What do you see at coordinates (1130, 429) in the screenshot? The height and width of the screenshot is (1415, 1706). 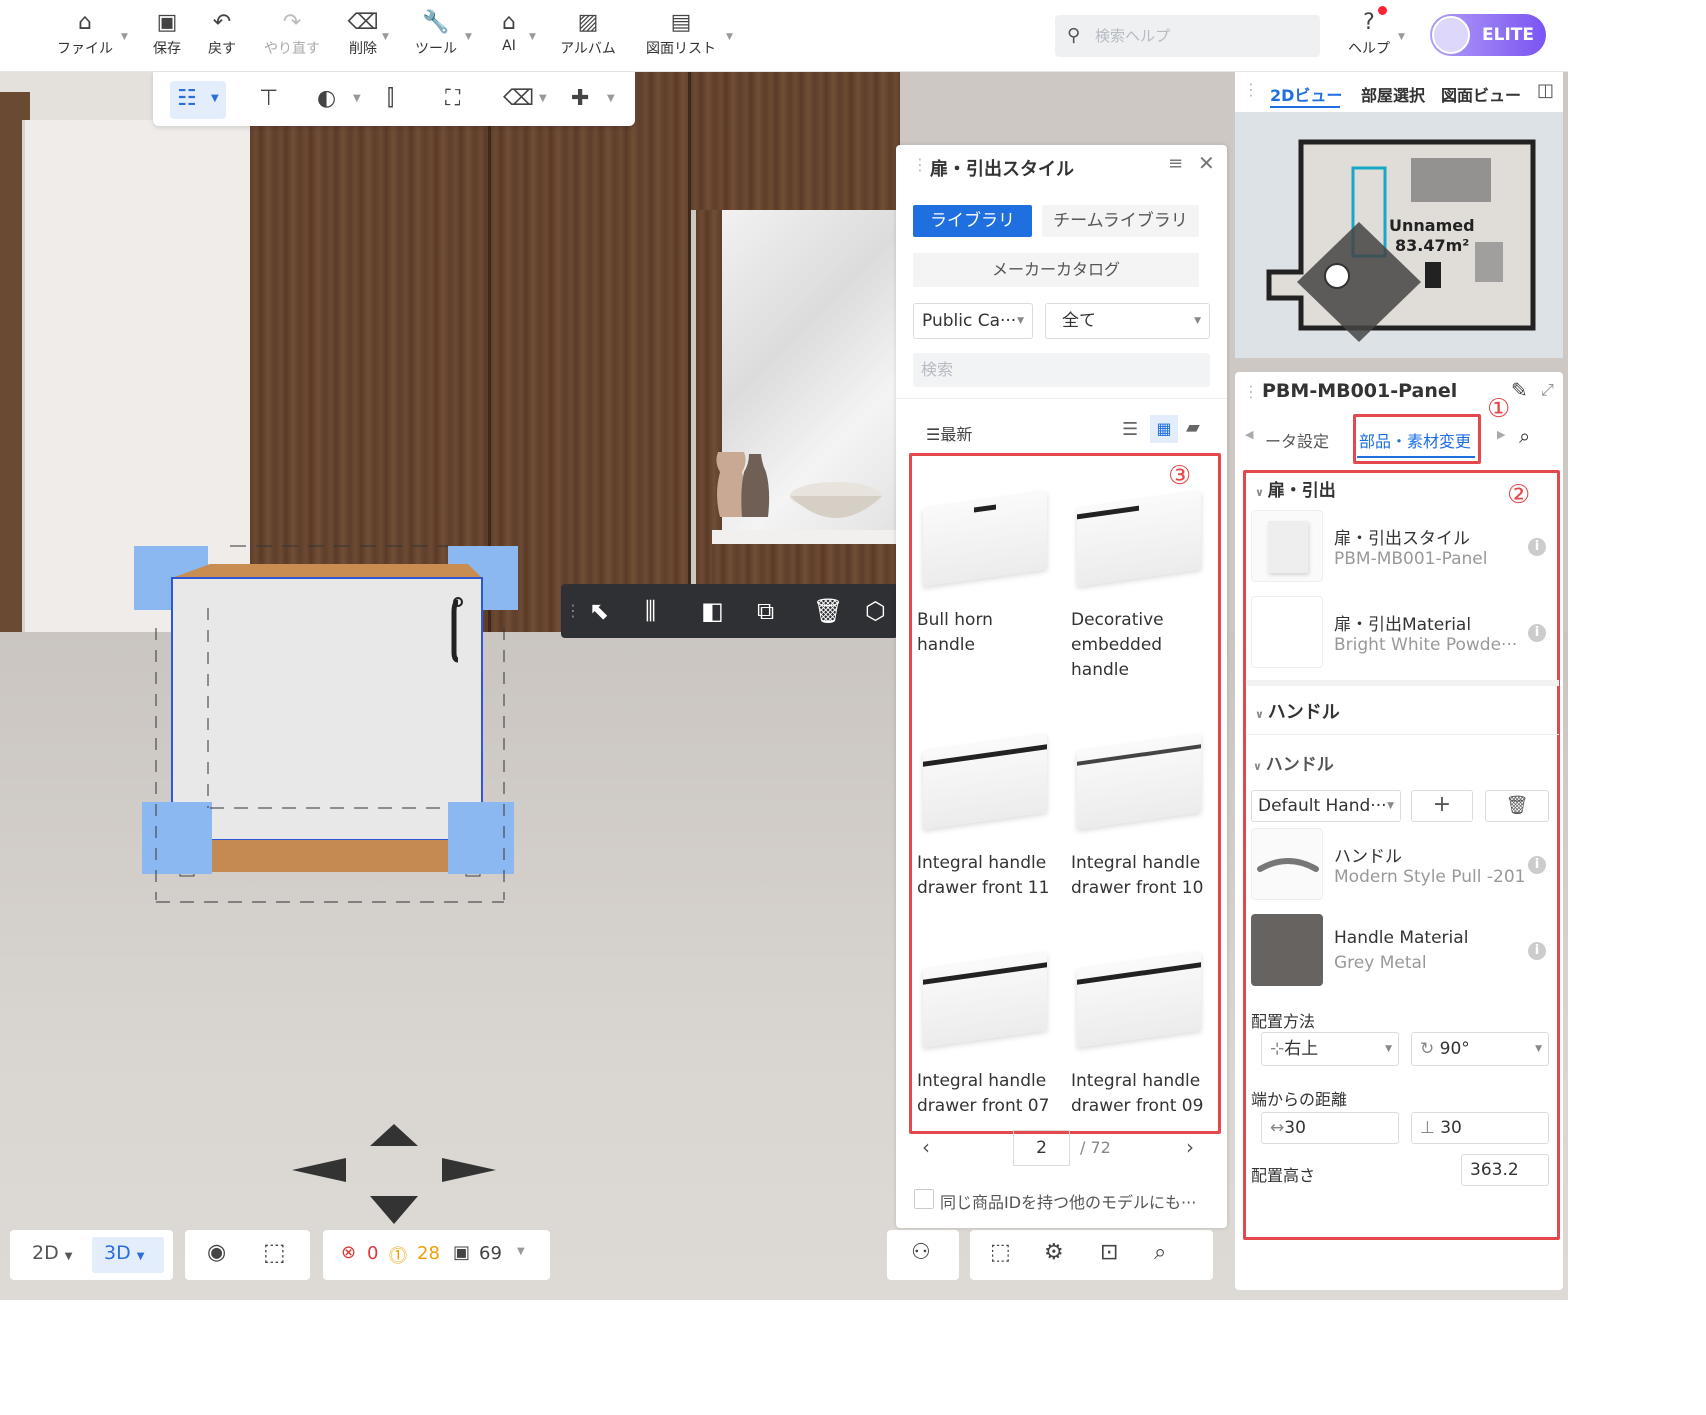 I see `list-view-icon: ☰` at bounding box center [1130, 429].